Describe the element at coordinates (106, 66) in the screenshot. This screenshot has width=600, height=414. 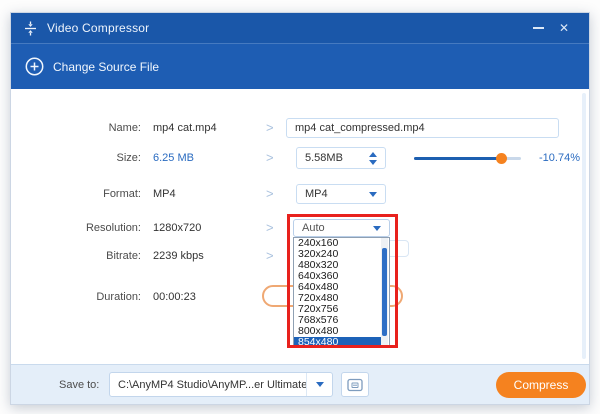
I see `change-source-label: Change Source File` at that location.